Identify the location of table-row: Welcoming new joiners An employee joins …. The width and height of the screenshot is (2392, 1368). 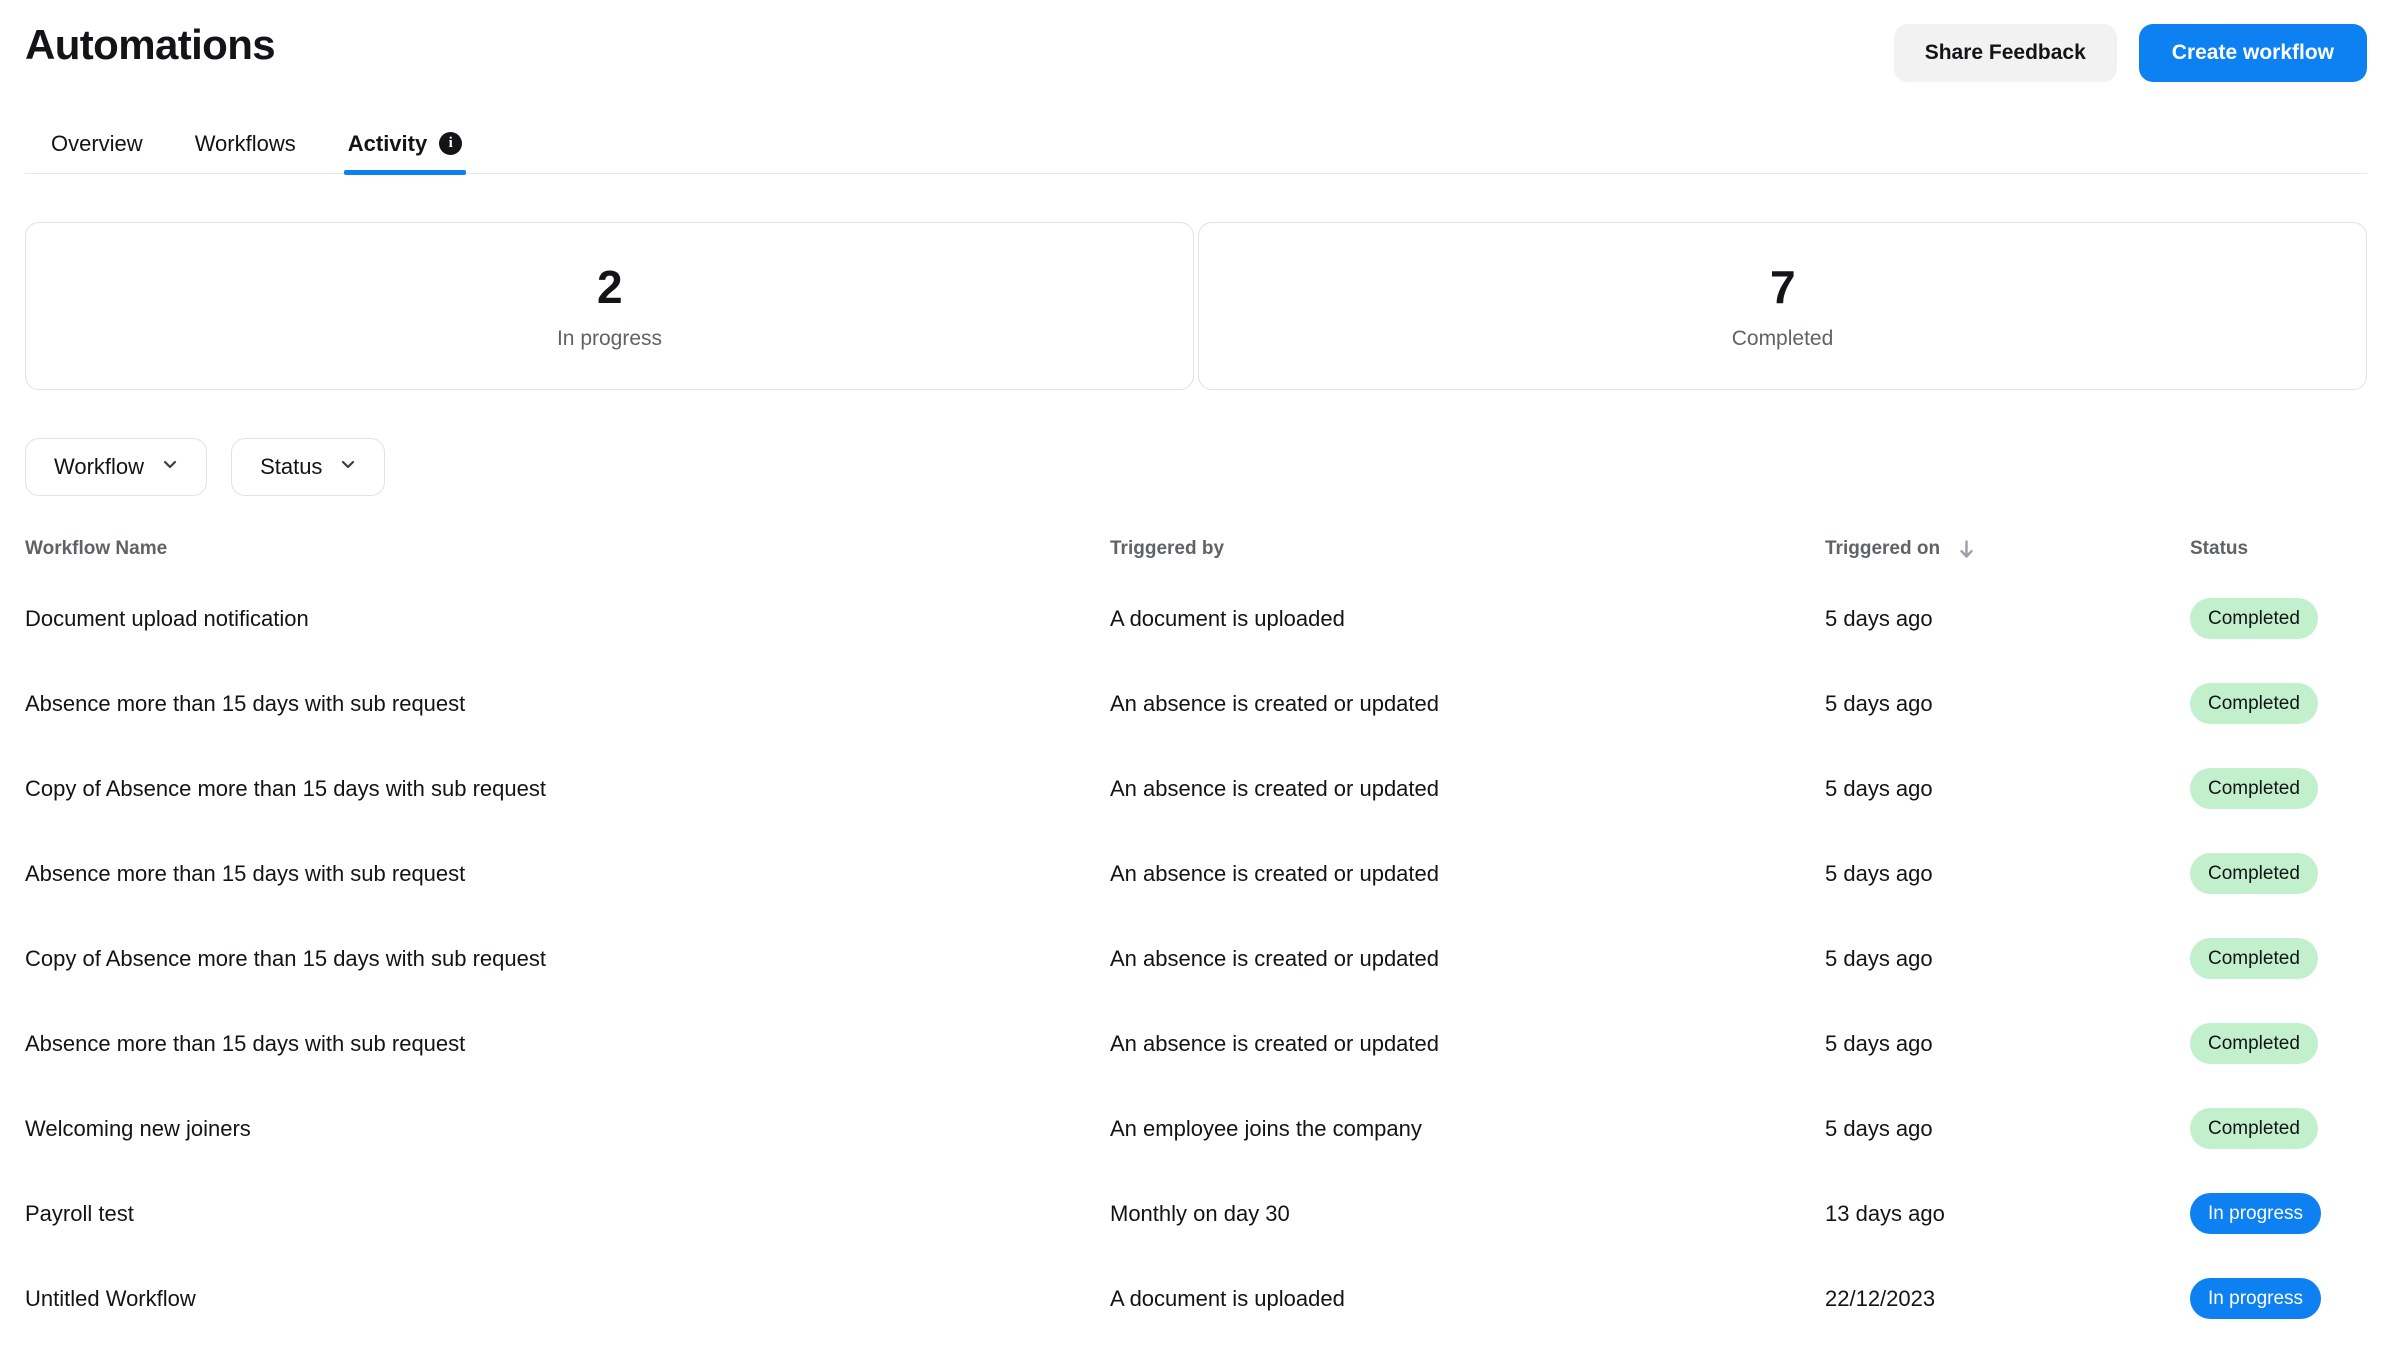
(1198, 1128).